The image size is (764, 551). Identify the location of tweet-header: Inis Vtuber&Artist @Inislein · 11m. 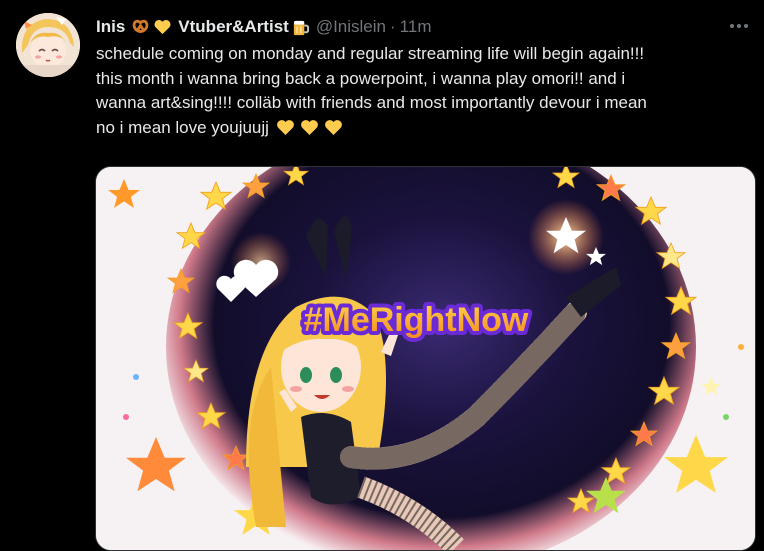
(263, 27).